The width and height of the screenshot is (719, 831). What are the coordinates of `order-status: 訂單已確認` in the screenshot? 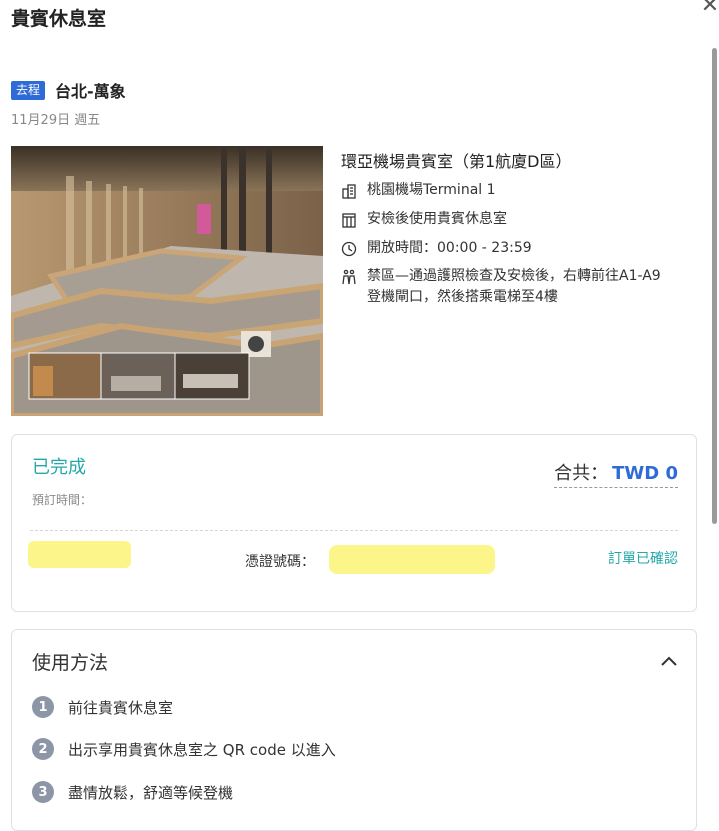 It's located at (643, 559).